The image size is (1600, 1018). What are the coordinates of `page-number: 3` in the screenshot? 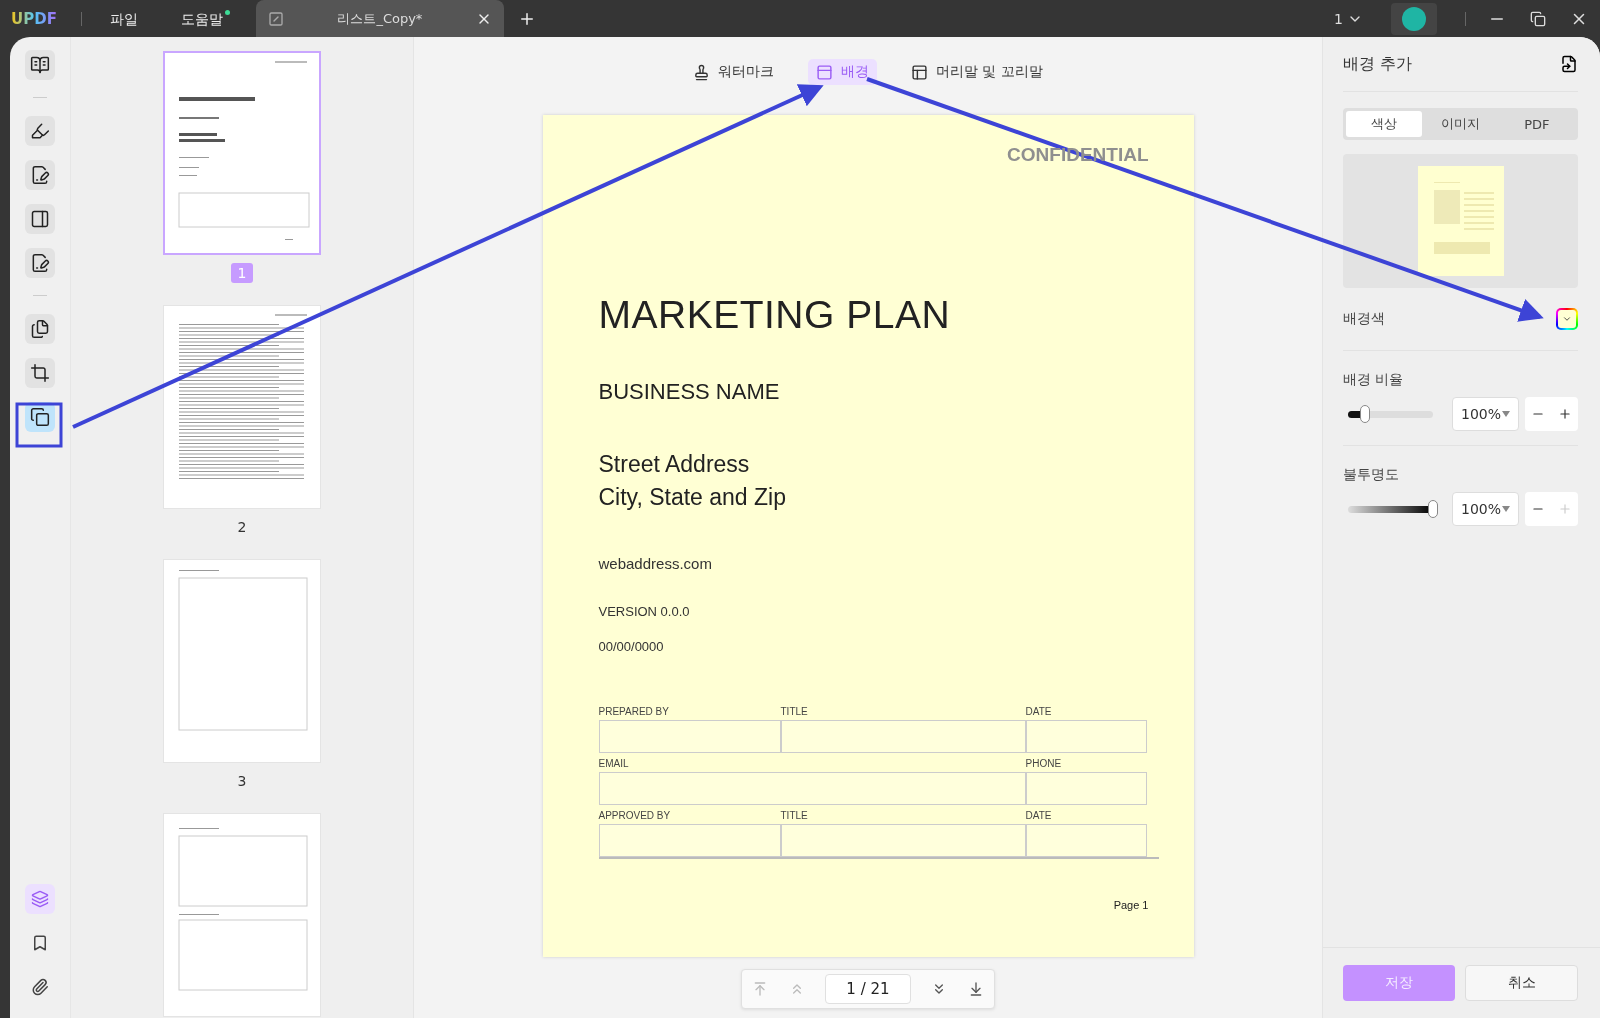 It's located at (242, 781).